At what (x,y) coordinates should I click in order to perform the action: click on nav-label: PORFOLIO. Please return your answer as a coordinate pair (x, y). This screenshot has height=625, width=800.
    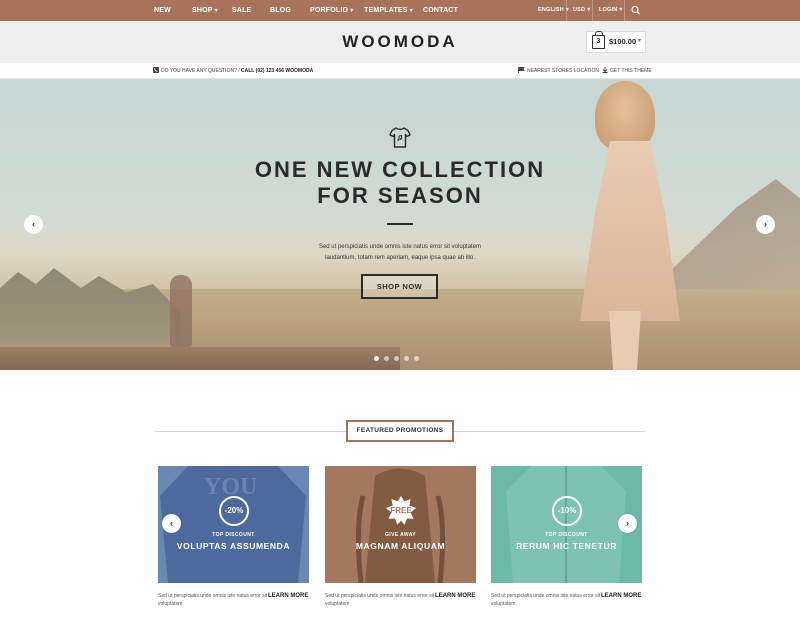
    Looking at the image, I should click on (329, 10).